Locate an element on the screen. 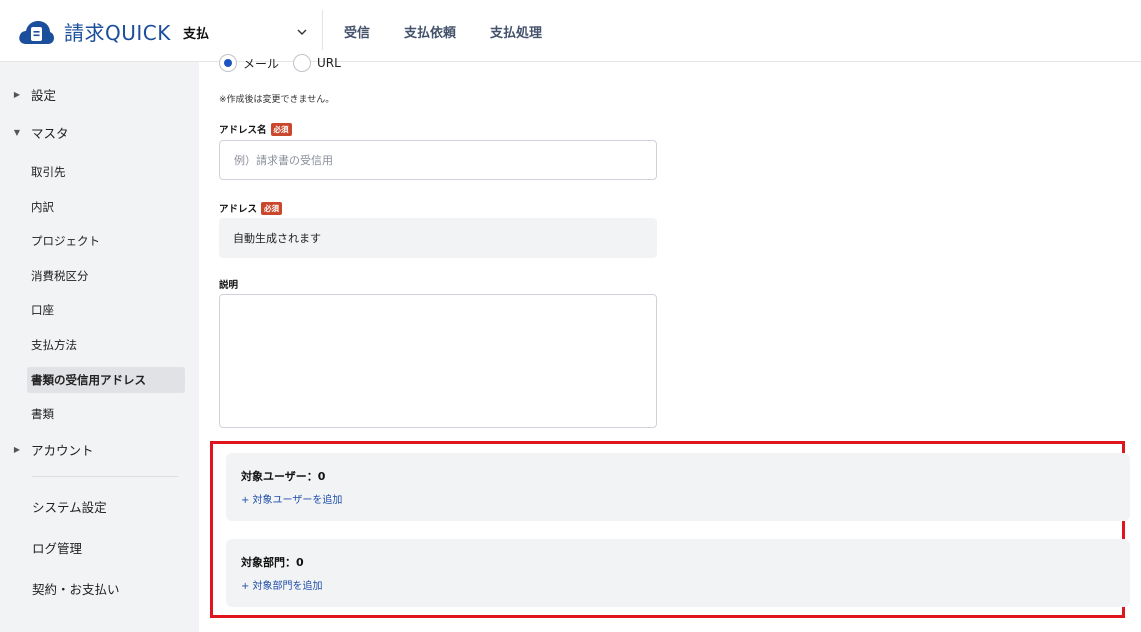  sidebar-item-vendors: 取引先 is located at coordinates (106, 172).